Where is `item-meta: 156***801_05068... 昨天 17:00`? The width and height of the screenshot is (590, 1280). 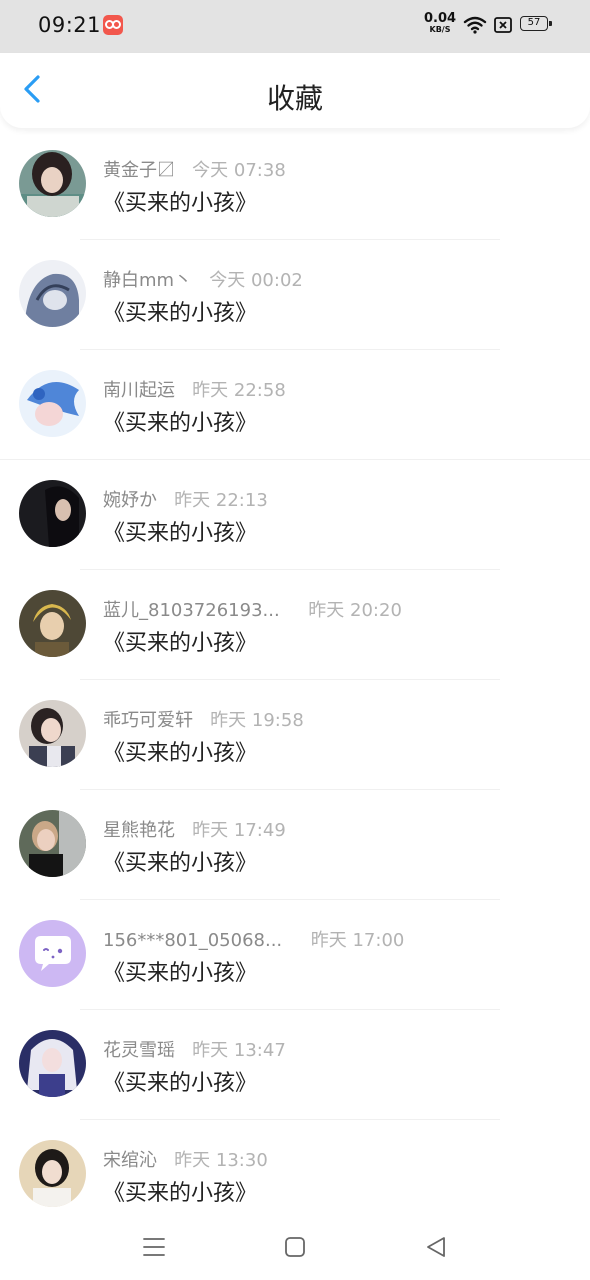 item-meta: 156***801_05068... 昨天 17:00 is located at coordinates (253, 939).